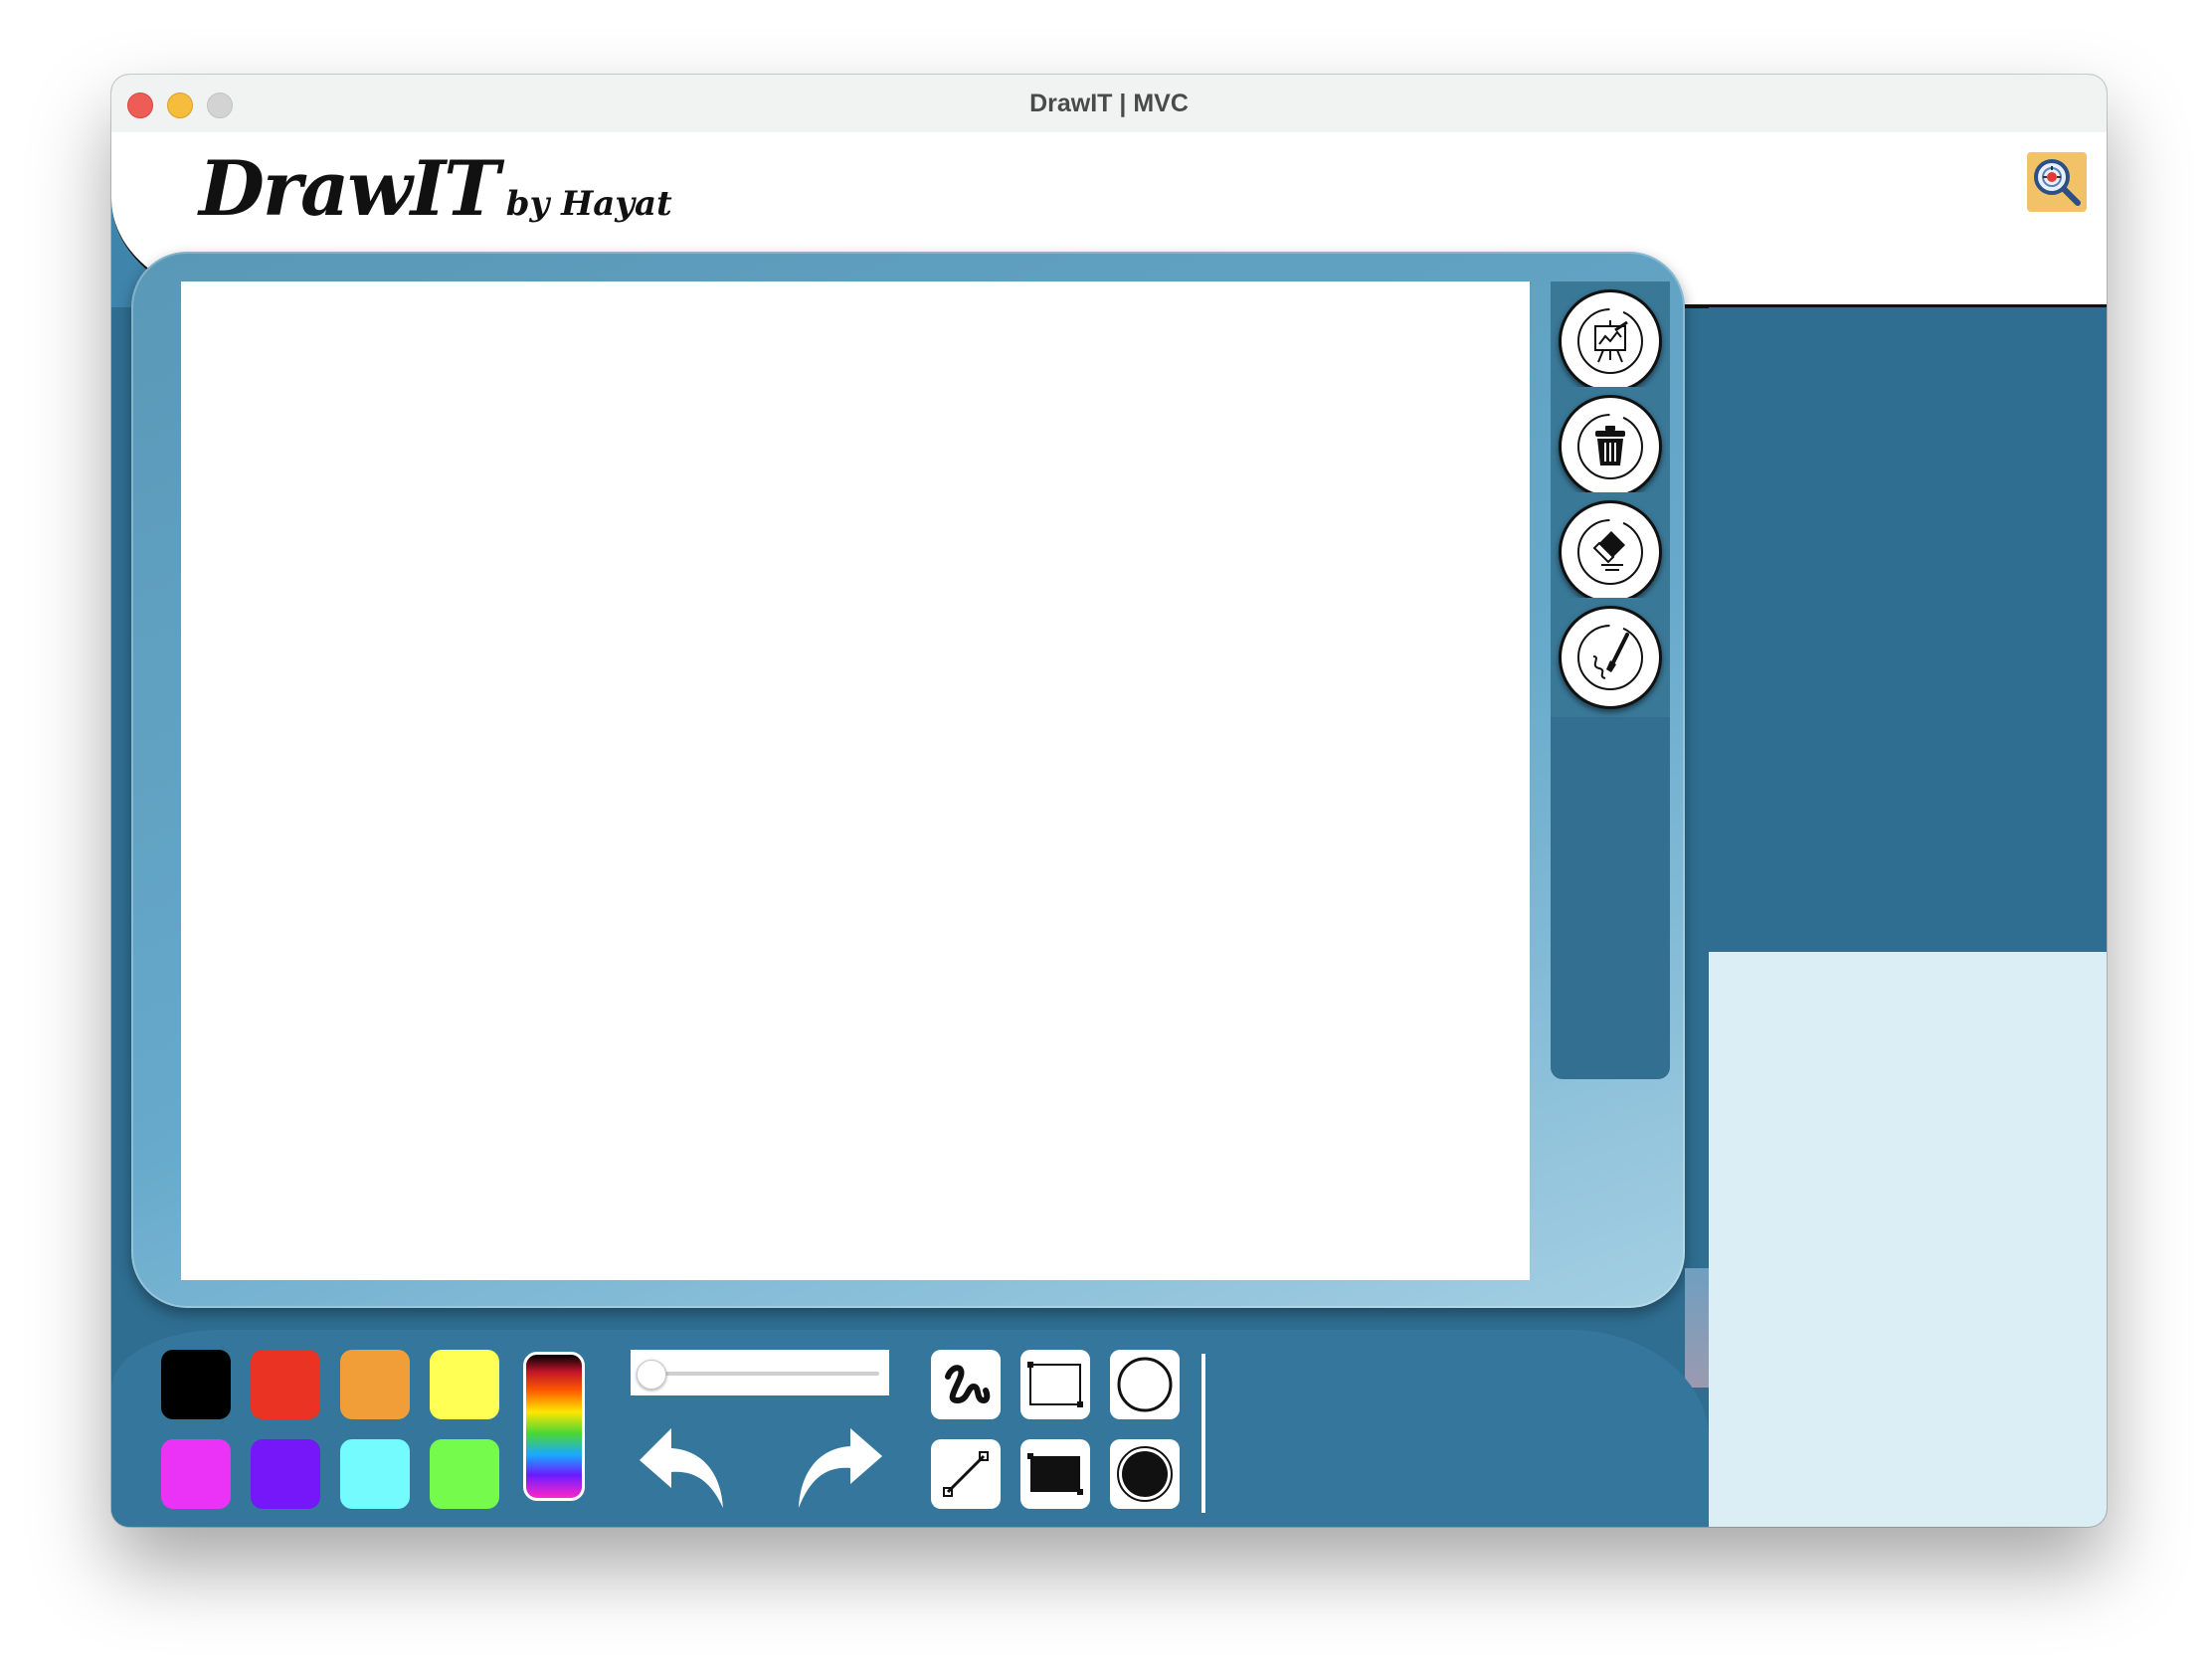  I want to click on side-toolbar, so click(1610, 680).